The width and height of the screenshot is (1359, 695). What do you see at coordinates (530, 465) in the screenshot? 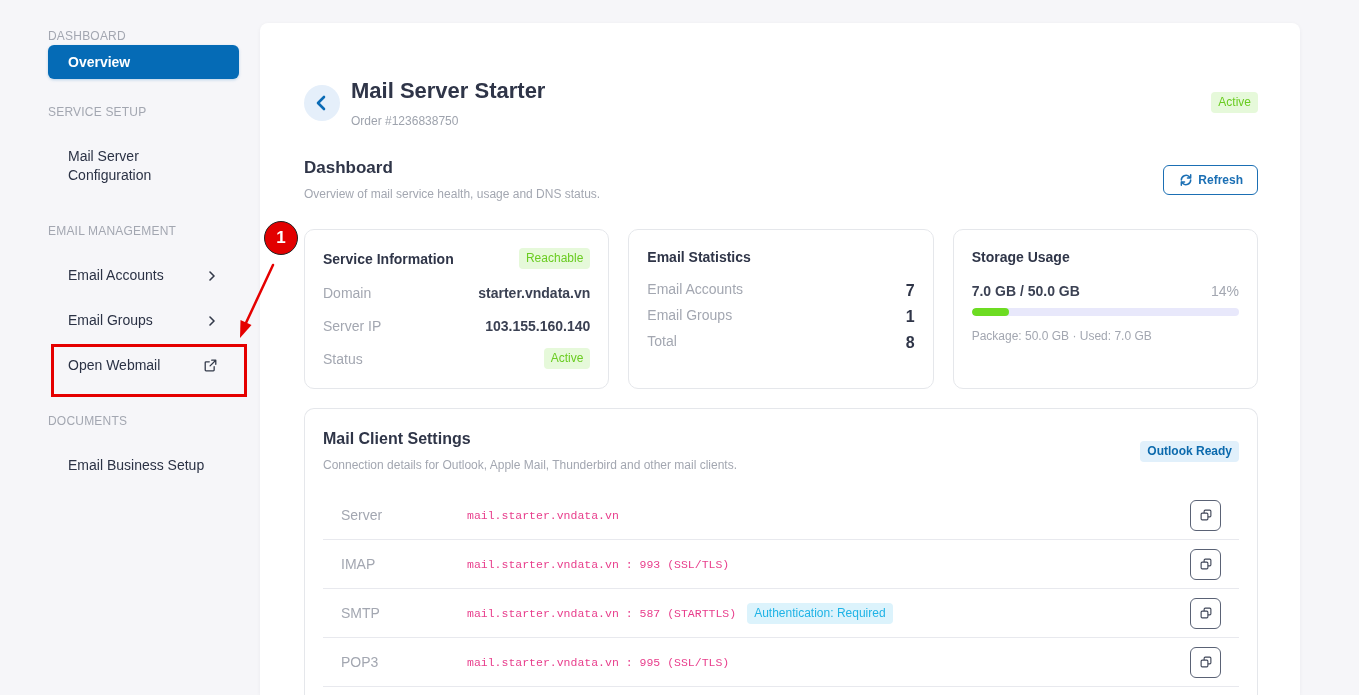
I see `card-subtitle: Connection details for Outlook, Apple Mail, Thunderbird and other mail clients.` at bounding box center [530, 465].